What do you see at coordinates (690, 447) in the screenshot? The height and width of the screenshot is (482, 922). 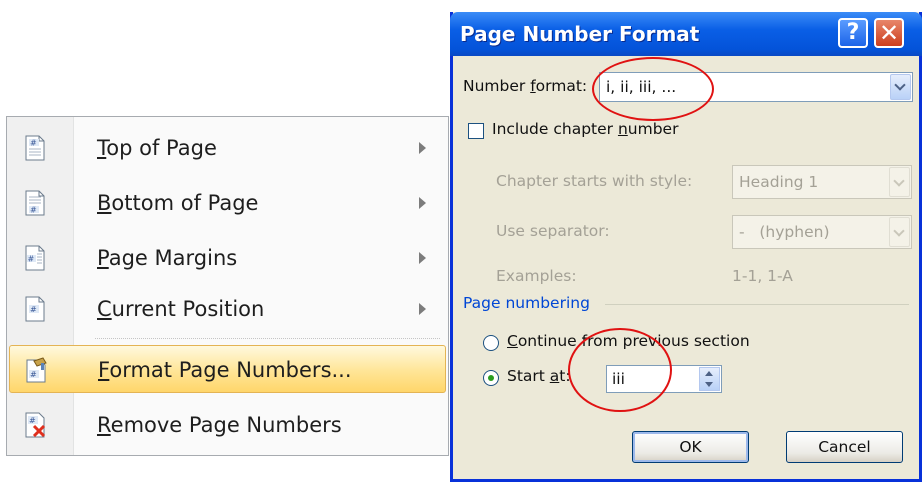 I see `ok-button: OK` at bounding box center [690, 447].